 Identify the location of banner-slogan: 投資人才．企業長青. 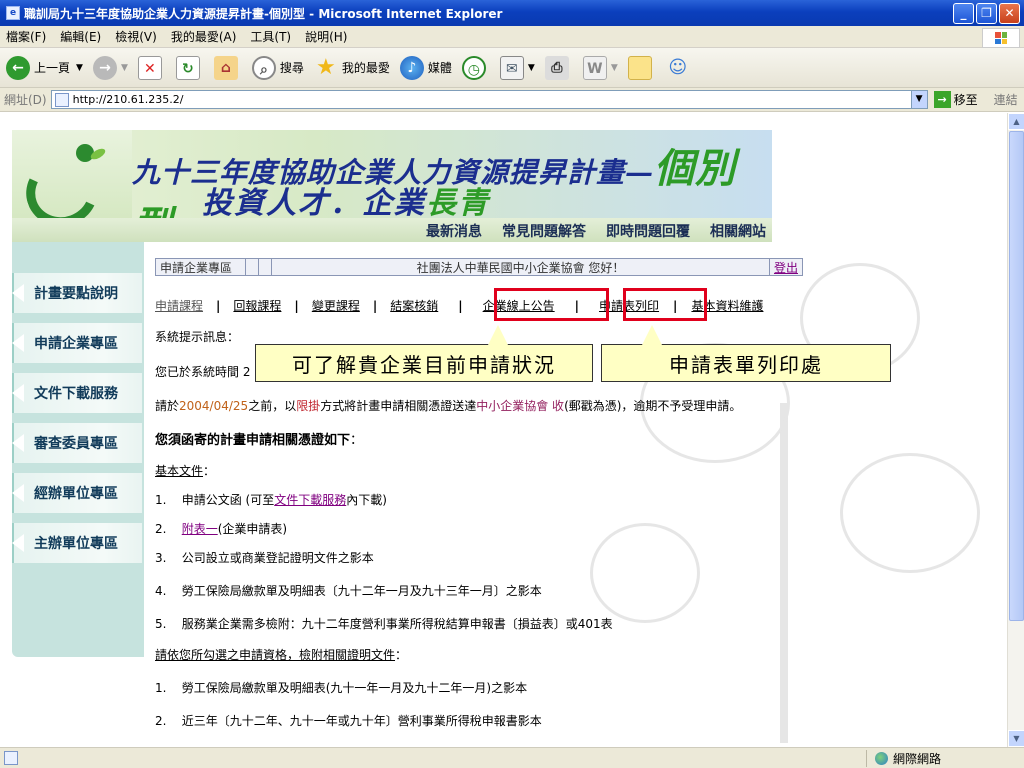
(346, 198).